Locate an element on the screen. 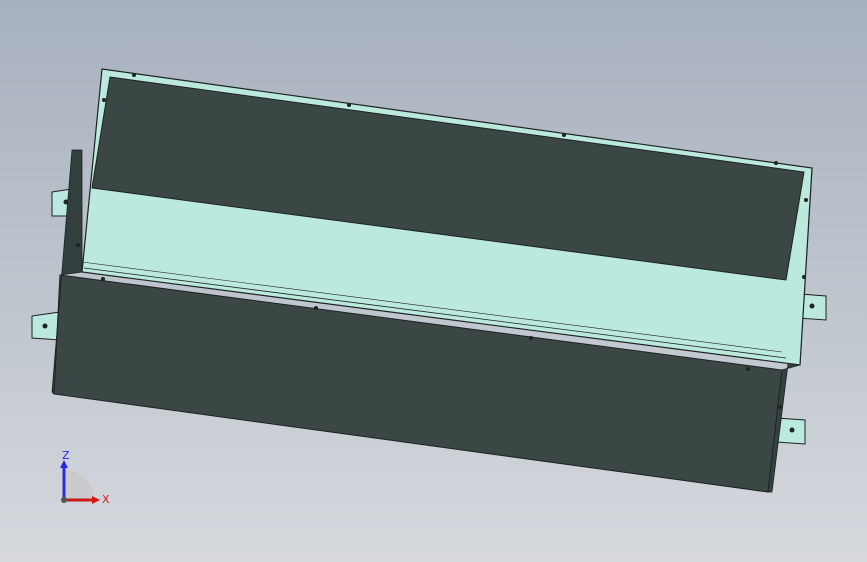 The height and width of the screenshot is (562, 867). axis-triad-icon is located at coordinates (80, 482).